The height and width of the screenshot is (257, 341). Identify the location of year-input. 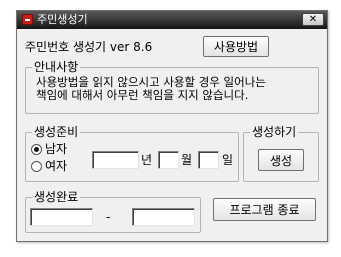
(115, 160).